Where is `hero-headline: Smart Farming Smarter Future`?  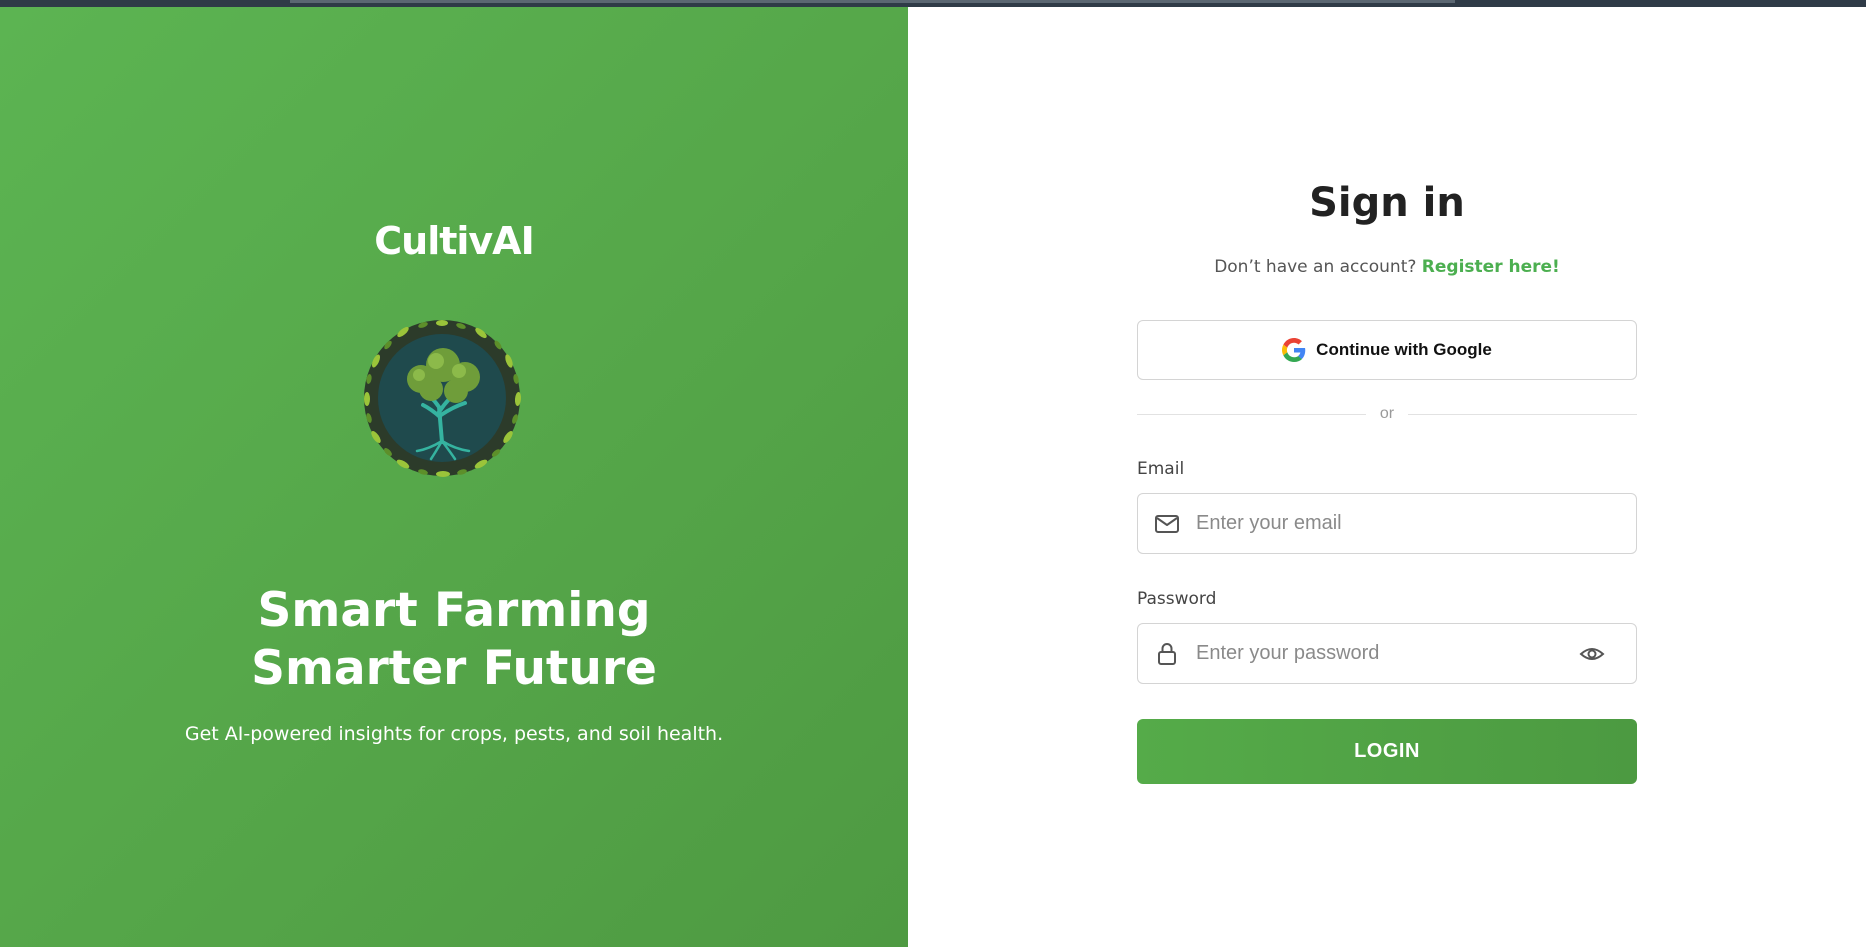
hero-headline: Smart Farming Smarter Future is located at coordinates (454, 640).